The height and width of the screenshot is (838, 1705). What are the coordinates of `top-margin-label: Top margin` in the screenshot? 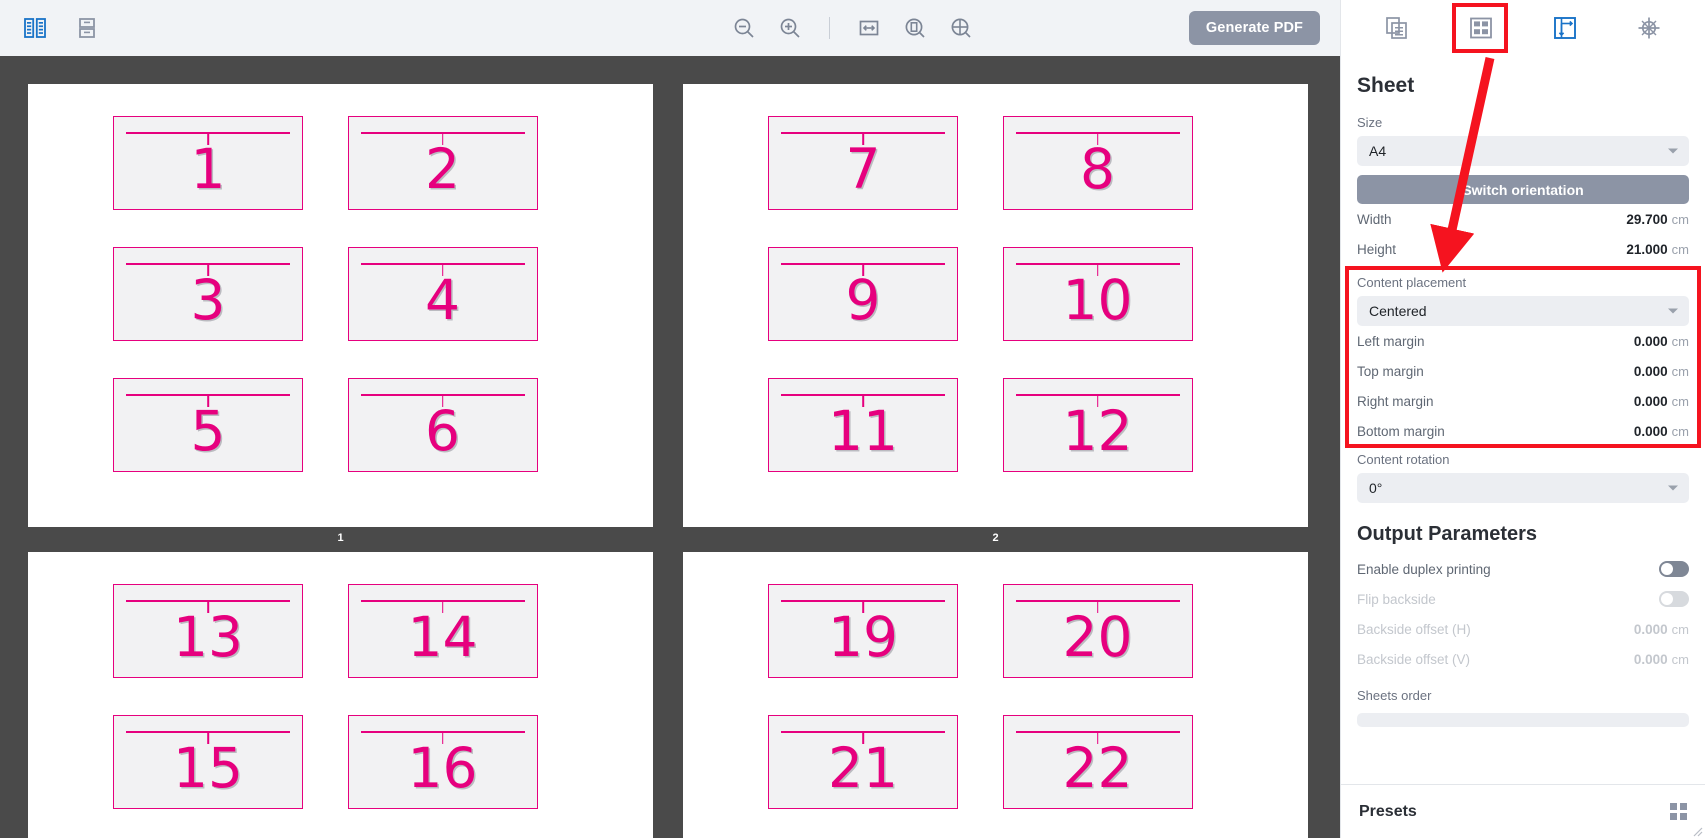 It's located at (1390, 371).